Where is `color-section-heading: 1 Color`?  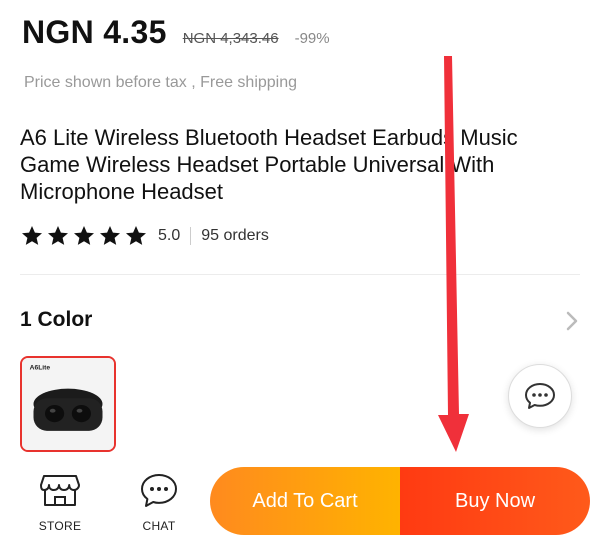 color-section-heading: 1 Color is located at coordinates (56, 320).